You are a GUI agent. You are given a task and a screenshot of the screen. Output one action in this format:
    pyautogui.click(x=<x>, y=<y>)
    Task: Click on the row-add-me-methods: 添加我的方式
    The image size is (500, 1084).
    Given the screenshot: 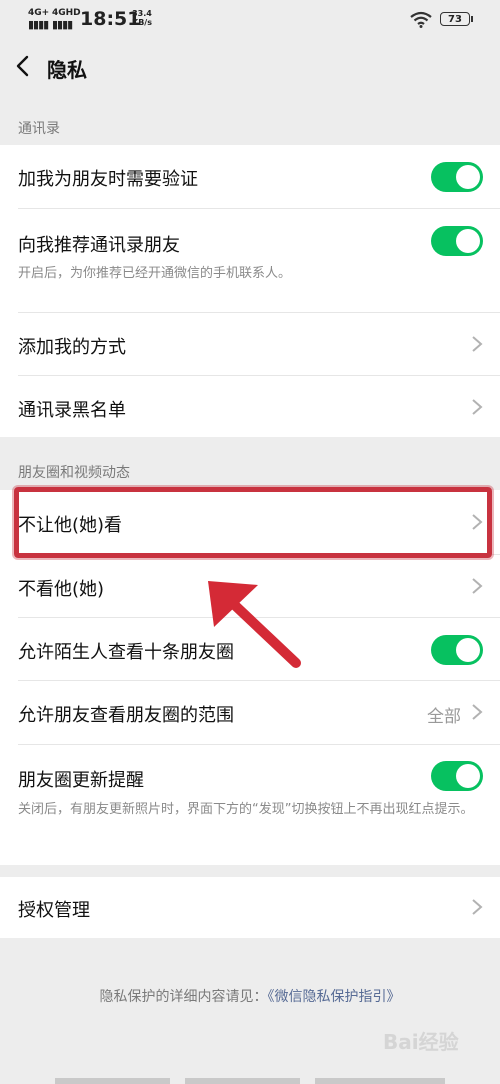 What is the action you would take?
    pyautogui.click(x=250, y=344)
    